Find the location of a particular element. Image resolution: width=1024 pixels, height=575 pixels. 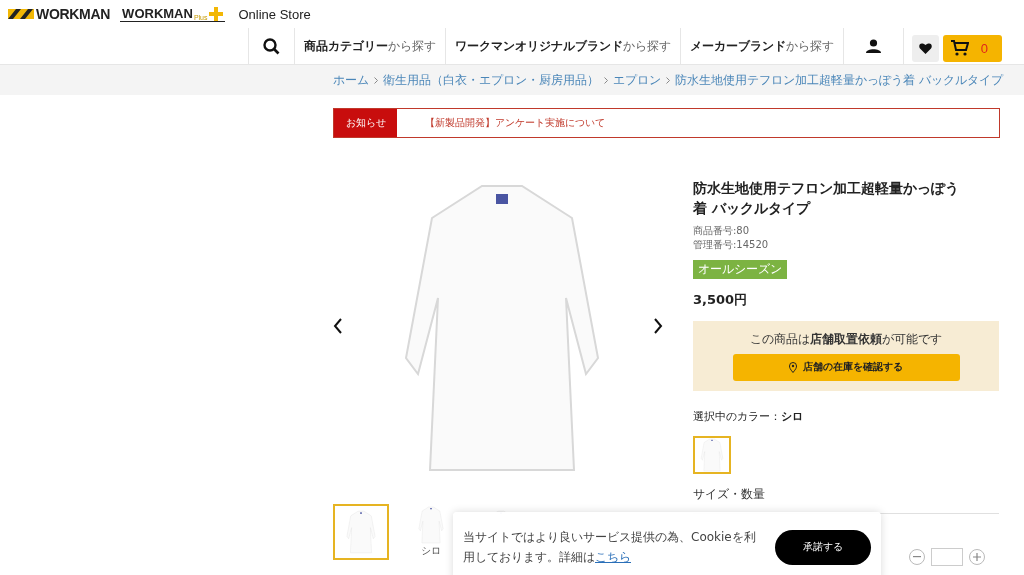

store-label: Online Store is located at coordinates (274, 14).